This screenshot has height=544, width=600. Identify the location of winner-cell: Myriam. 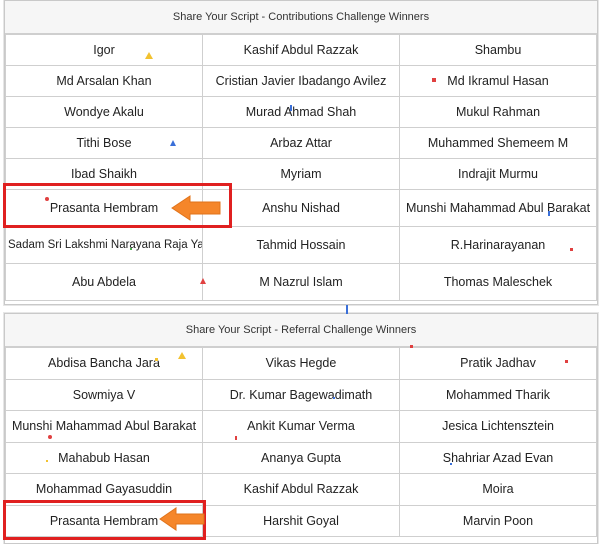
(301, 174).